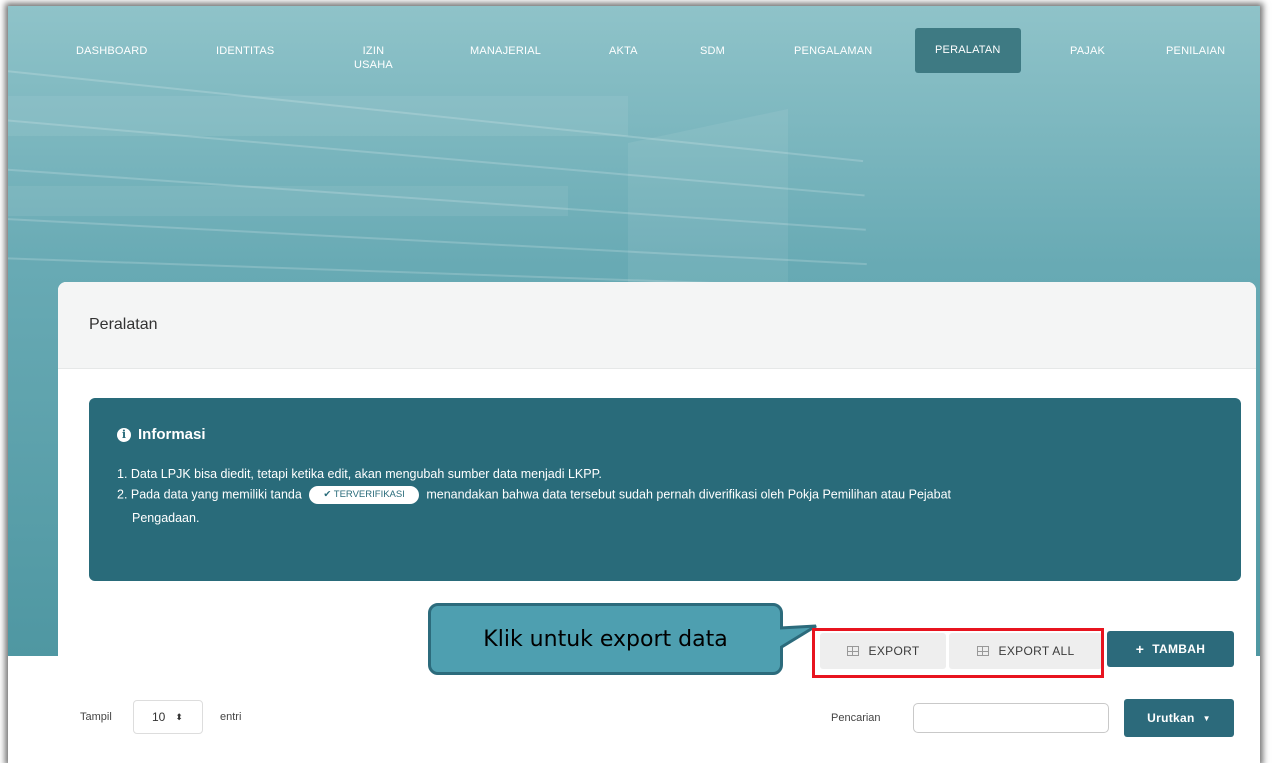 This screenshot has width=1272, height=763. I want to click on nav-peralatan: PERALATAN, so click(968, 50).